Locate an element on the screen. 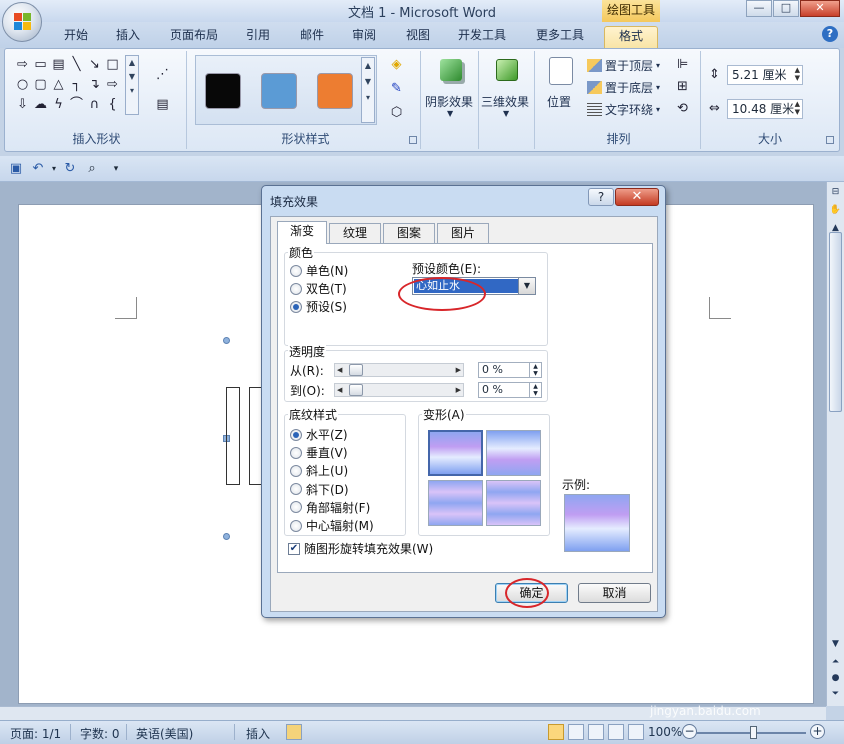  slider-thumb is located at coordinates (356, 390).